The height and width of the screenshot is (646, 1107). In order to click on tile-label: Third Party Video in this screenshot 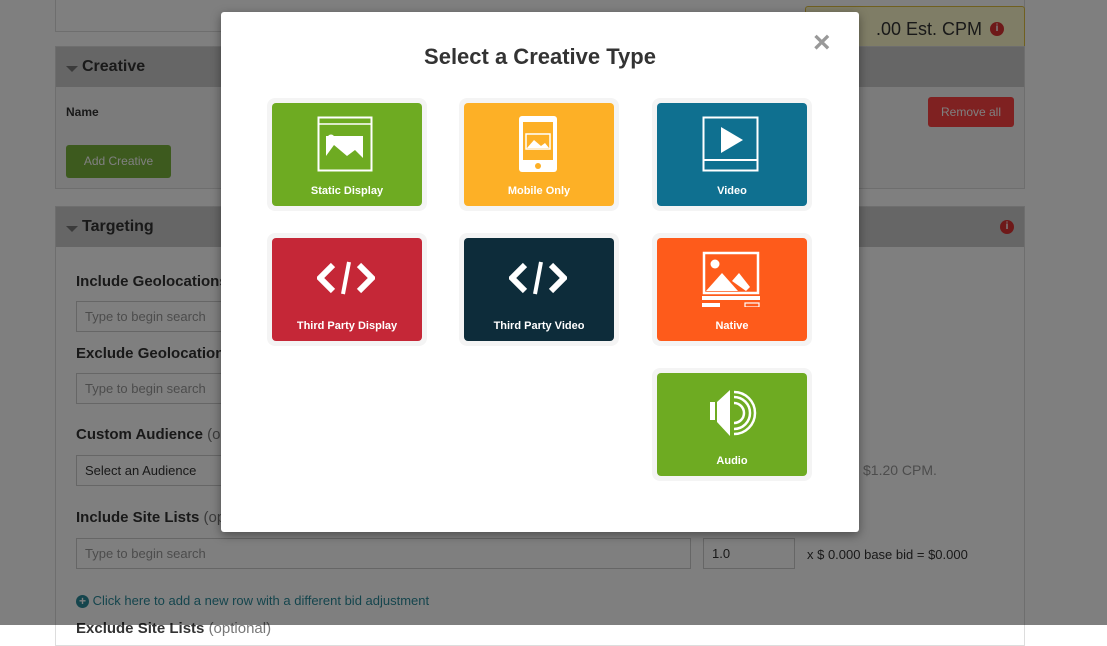, I will do `click(539, 326)`.